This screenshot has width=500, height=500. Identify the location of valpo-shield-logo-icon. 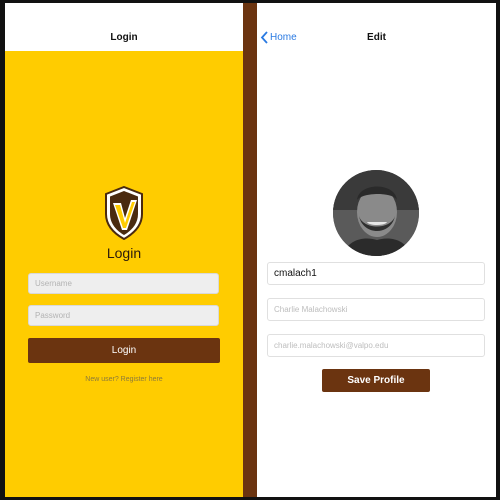
(124, 213).